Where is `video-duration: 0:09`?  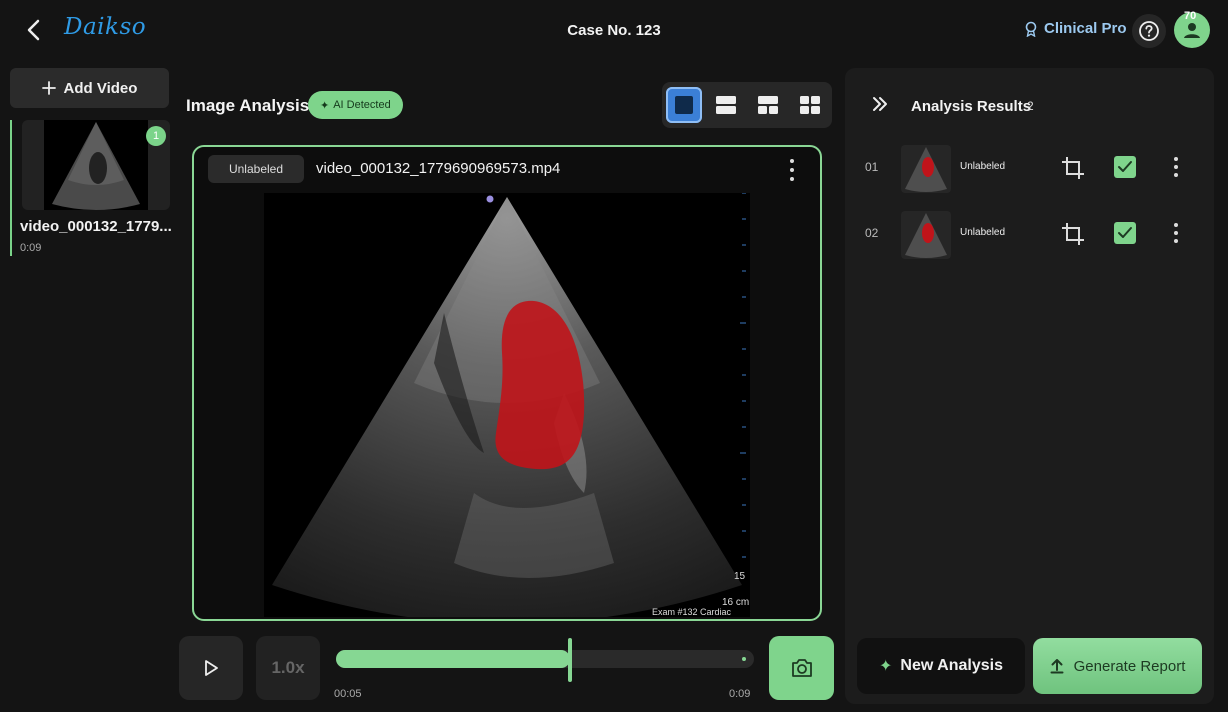
video-duration: 0:09 is located at coordinates (31, 248).